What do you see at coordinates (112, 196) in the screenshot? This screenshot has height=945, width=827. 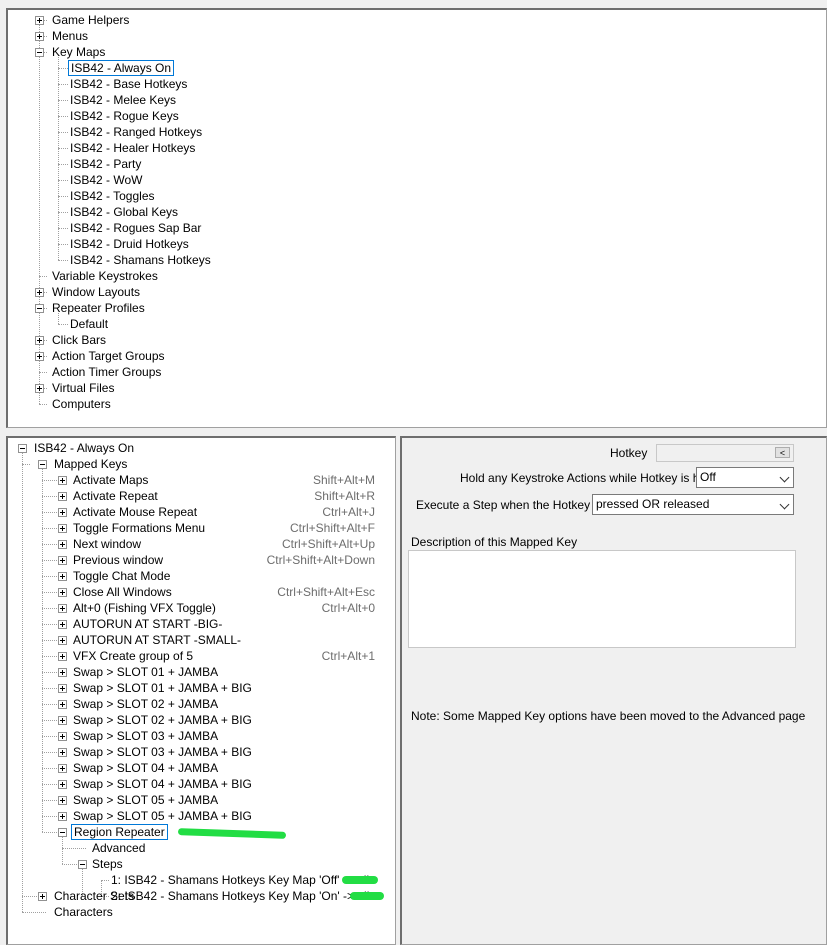 I see `tree-item: ISB42 - Toggles` at bounding box center [112, 196].